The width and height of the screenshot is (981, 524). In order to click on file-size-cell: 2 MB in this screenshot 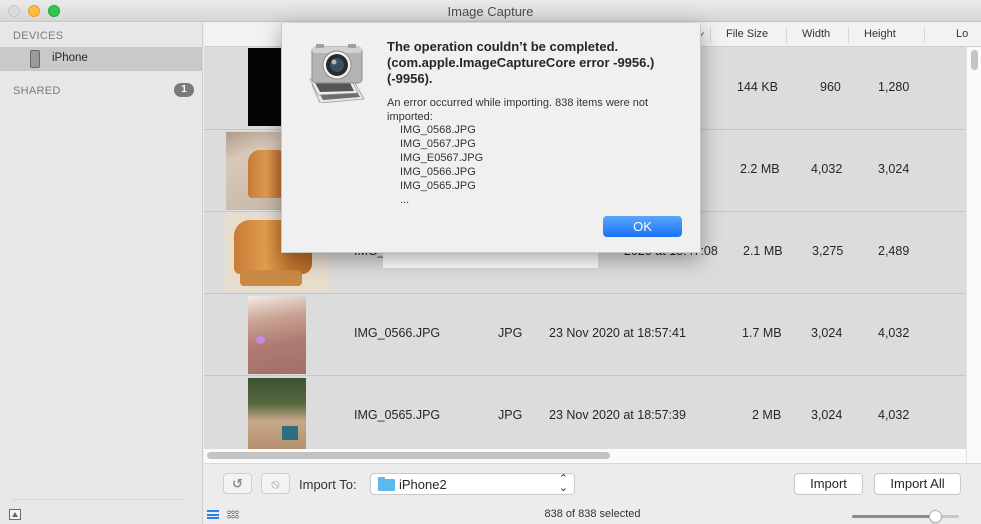, I will do `click(767, 415)`.